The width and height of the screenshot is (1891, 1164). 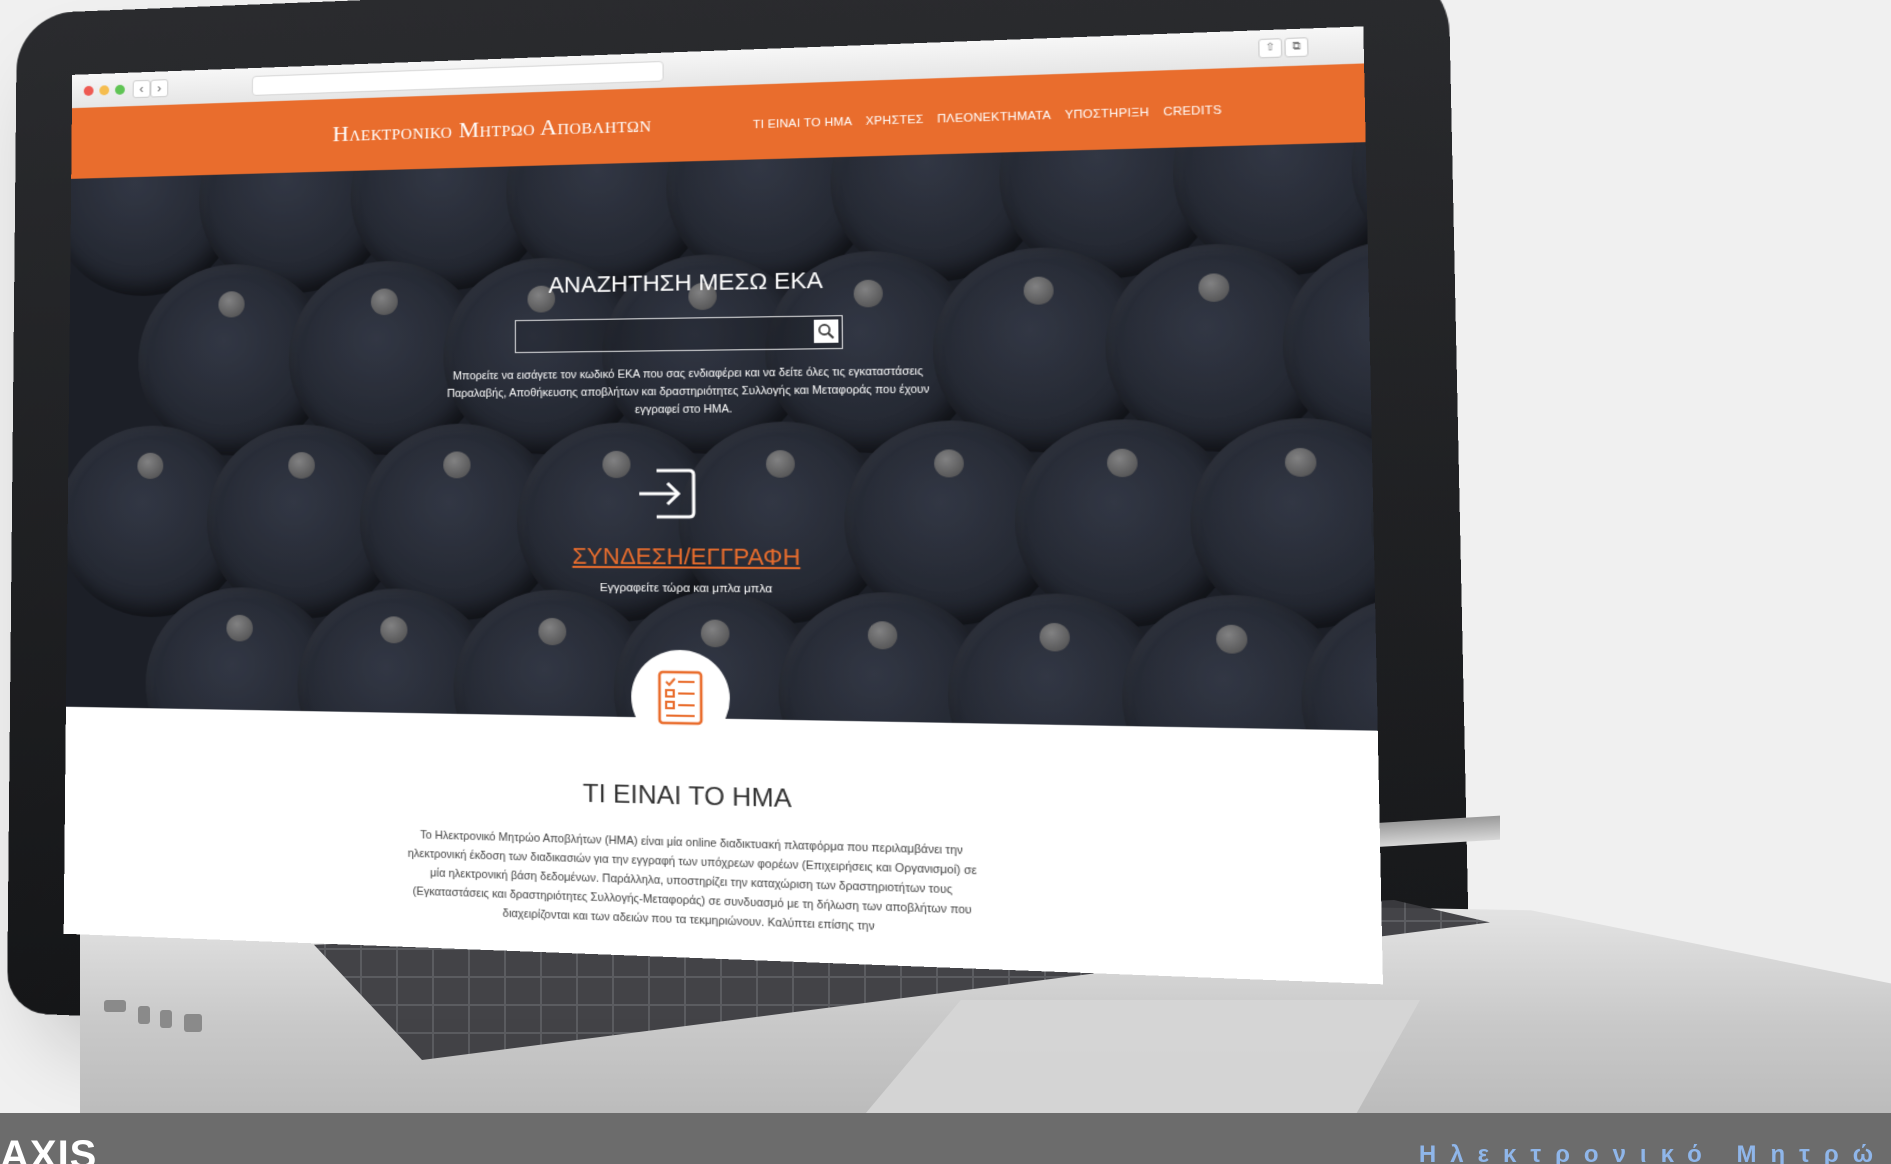 I want to click on chevron-left-icon: ‹, so click(x=141, y=89).